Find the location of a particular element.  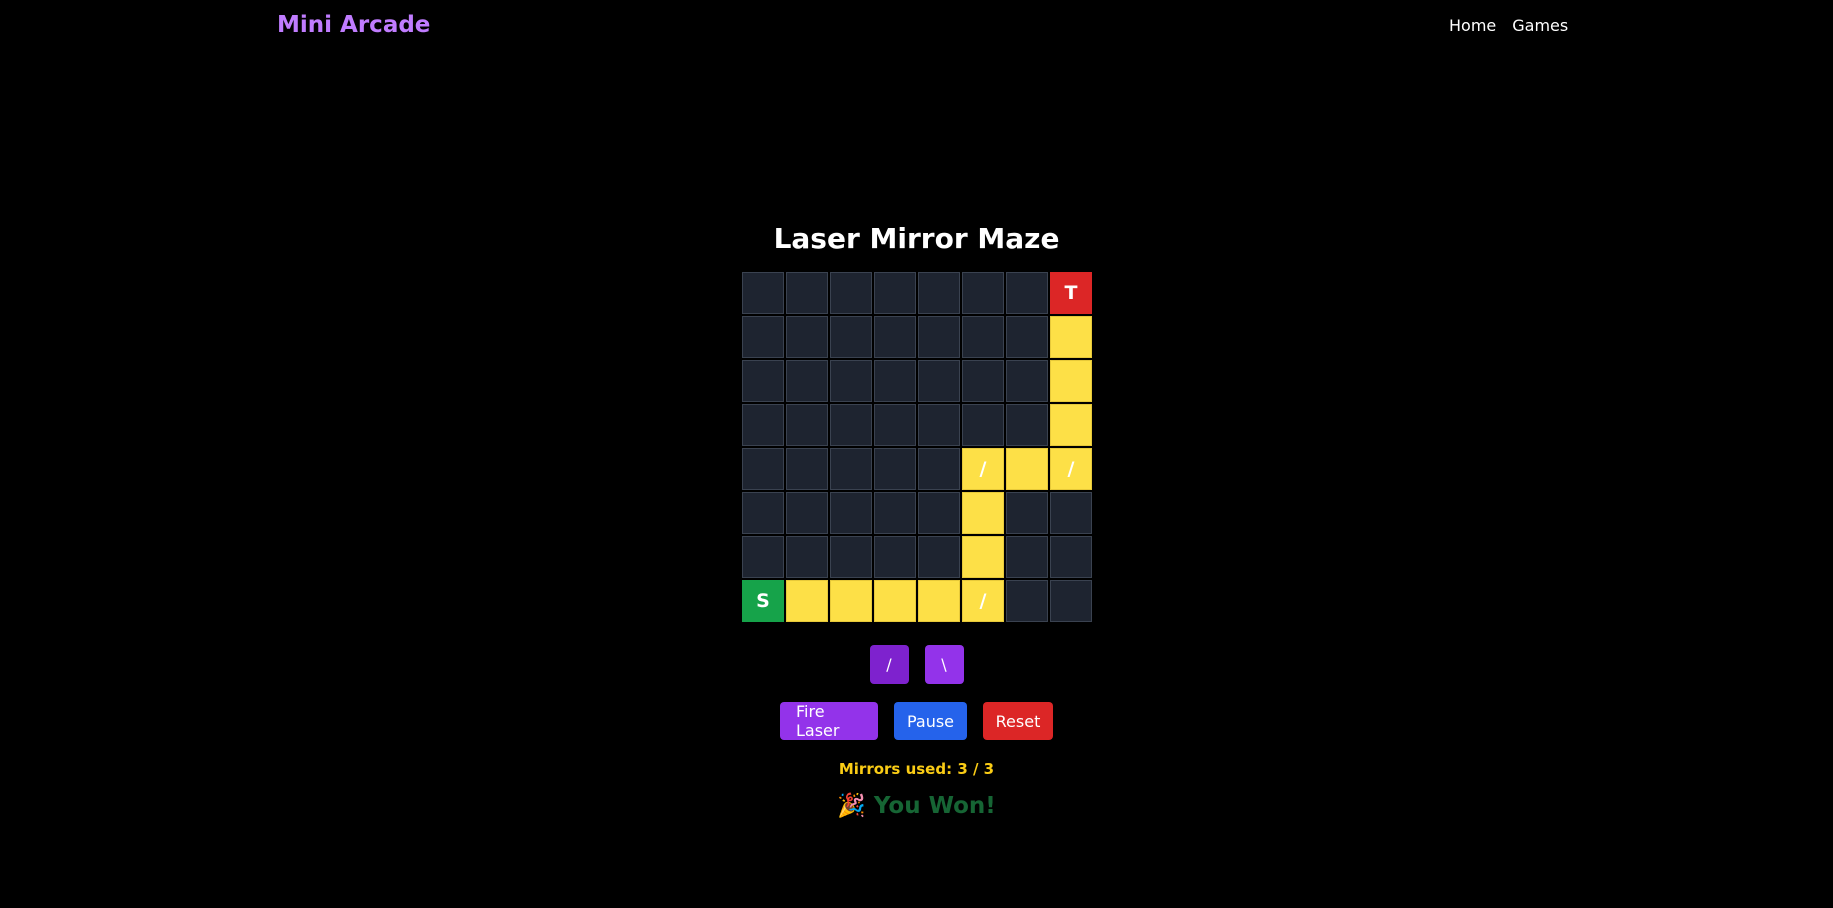

win-status: 🎉 You Won! is located at coordinates (916, 805).